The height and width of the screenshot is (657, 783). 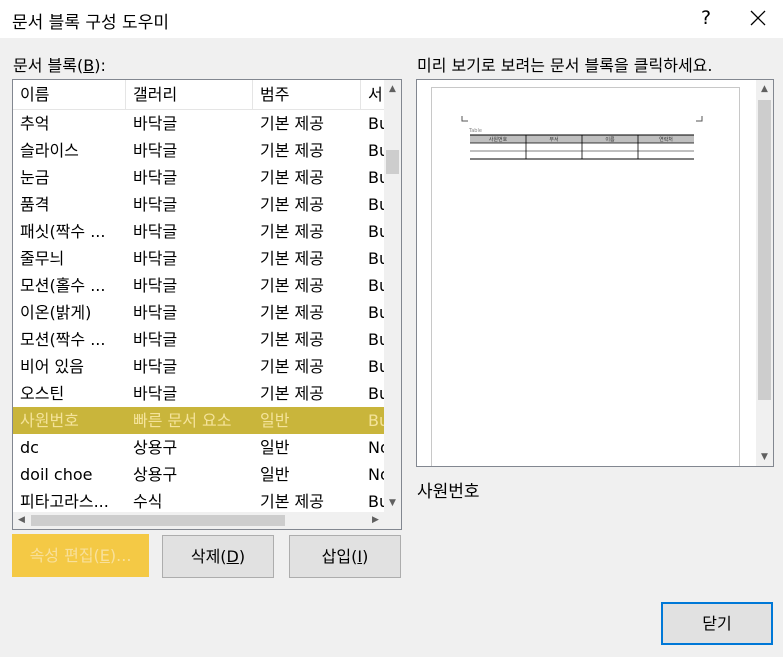 I want to click on title-bar: 문서 블록 구성 도우미 ?, so click(x=391, y=19).